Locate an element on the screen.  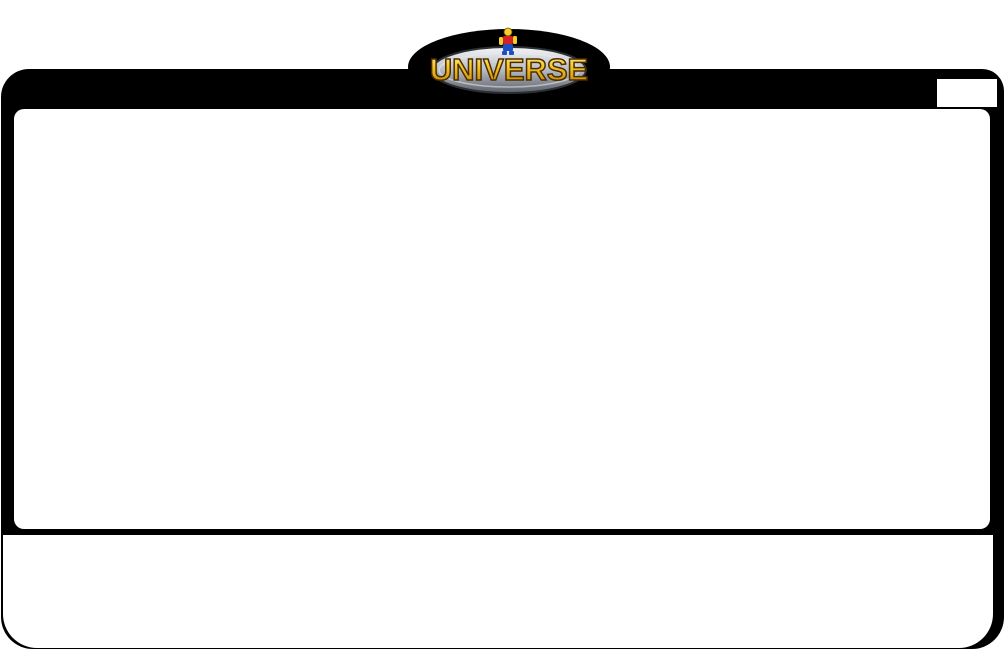
close-button is located at coordinates (967, 93).